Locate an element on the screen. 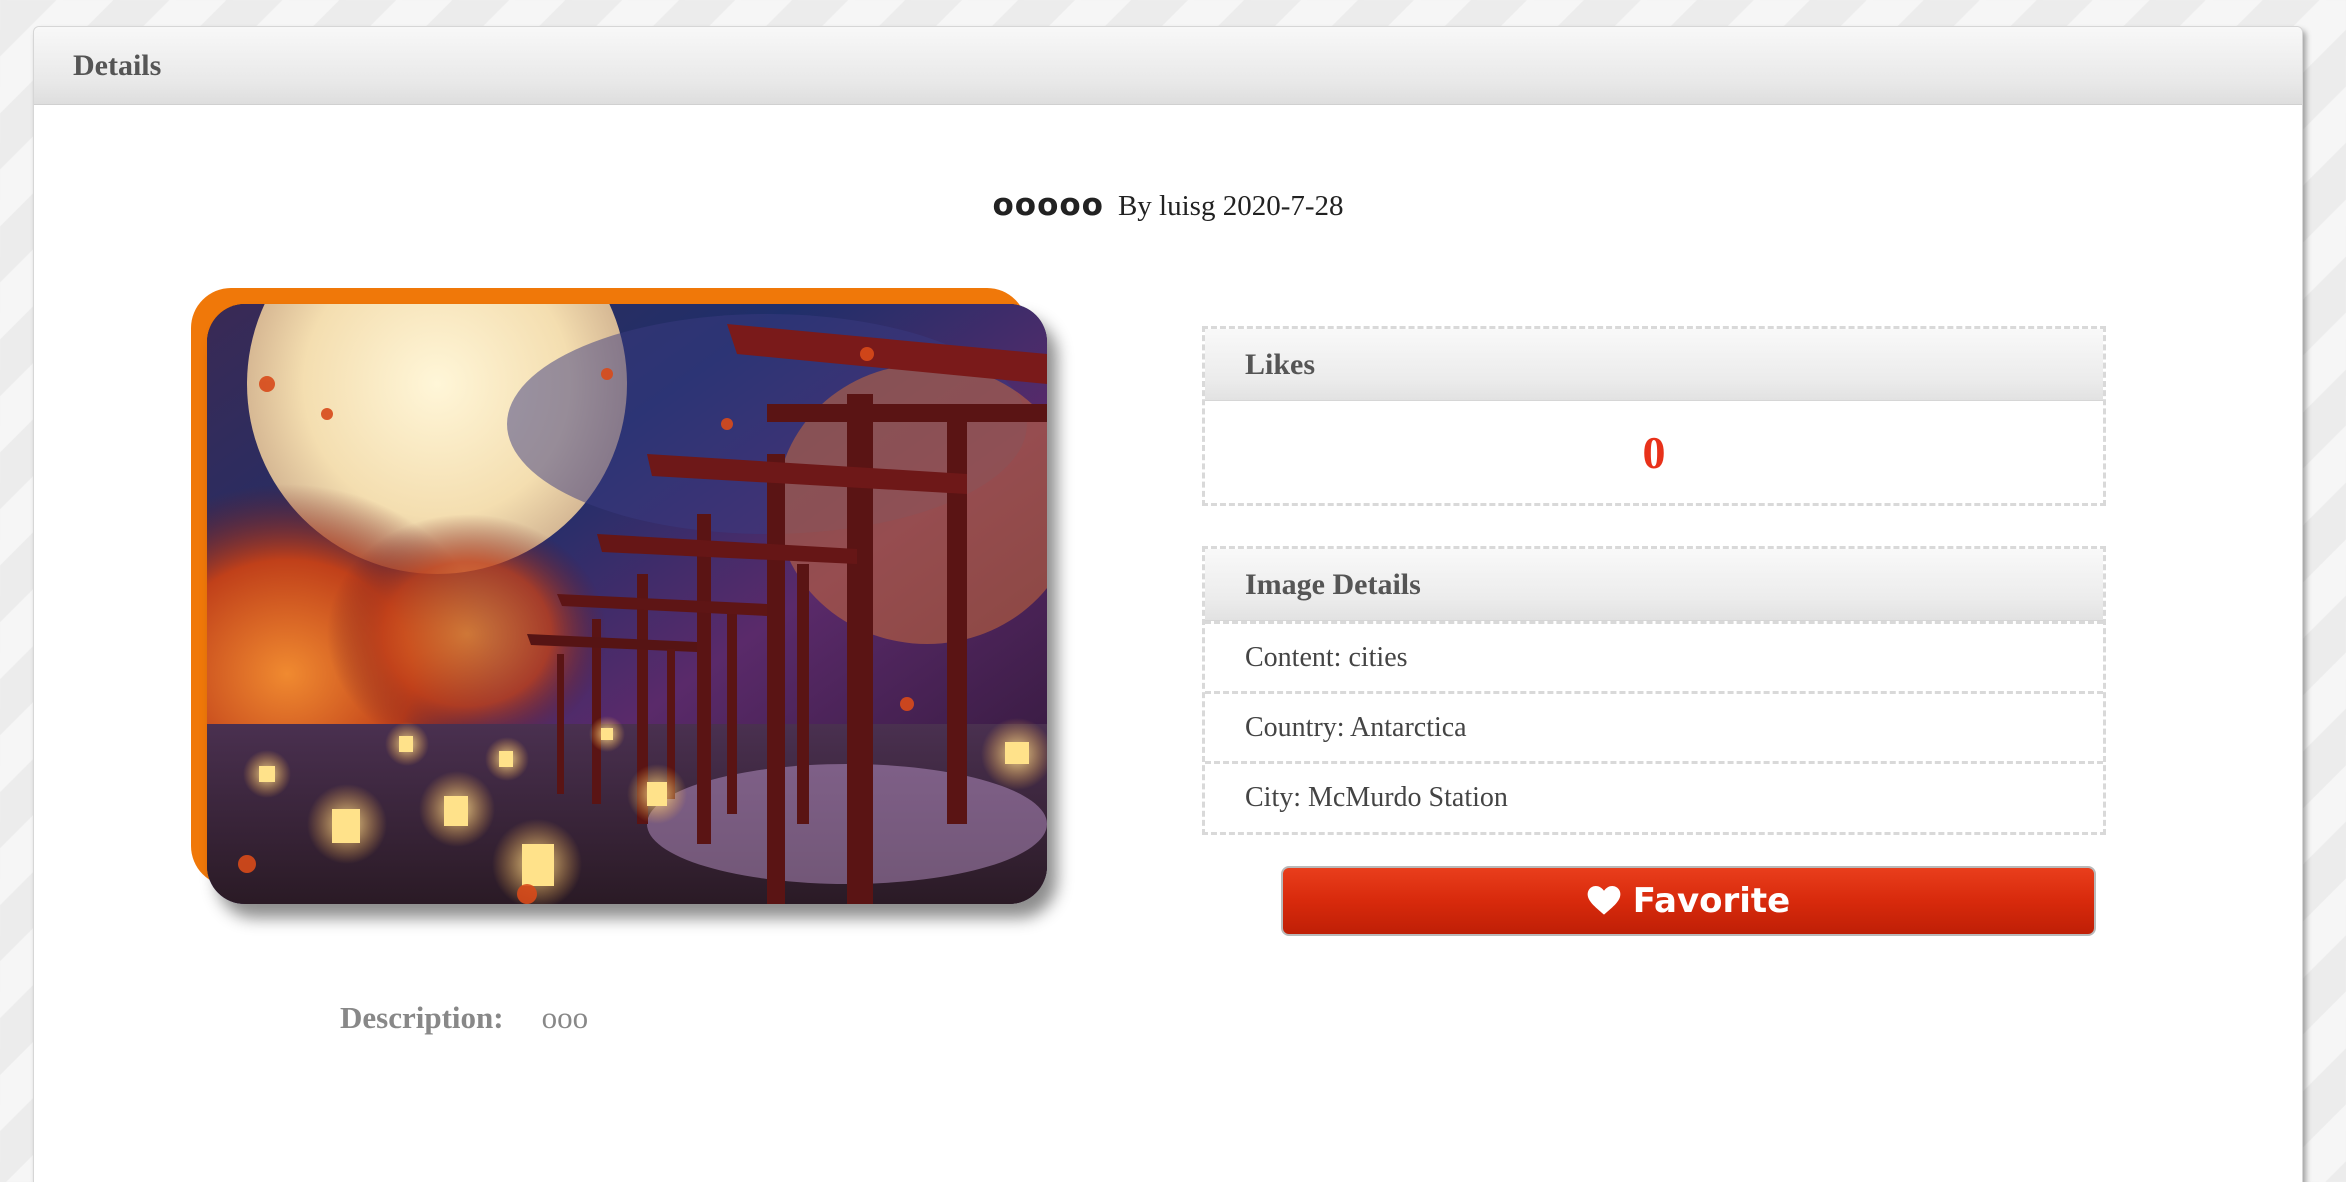  likes-count: 0 is located at coordinates (1654, 452).